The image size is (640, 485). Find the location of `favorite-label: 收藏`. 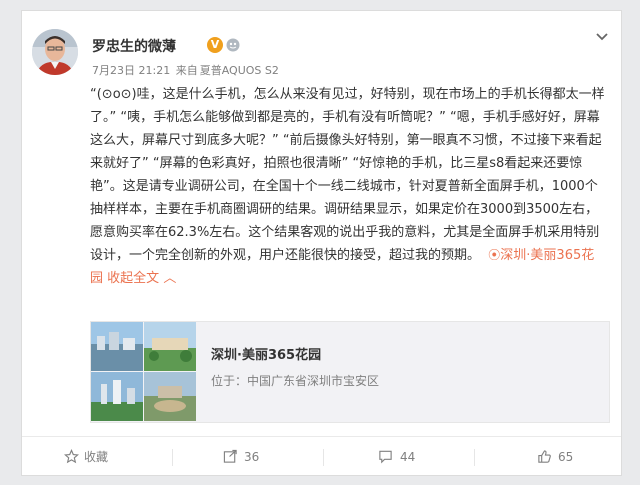

favorite-label: 收藏 is located at coordinates (96, 457).